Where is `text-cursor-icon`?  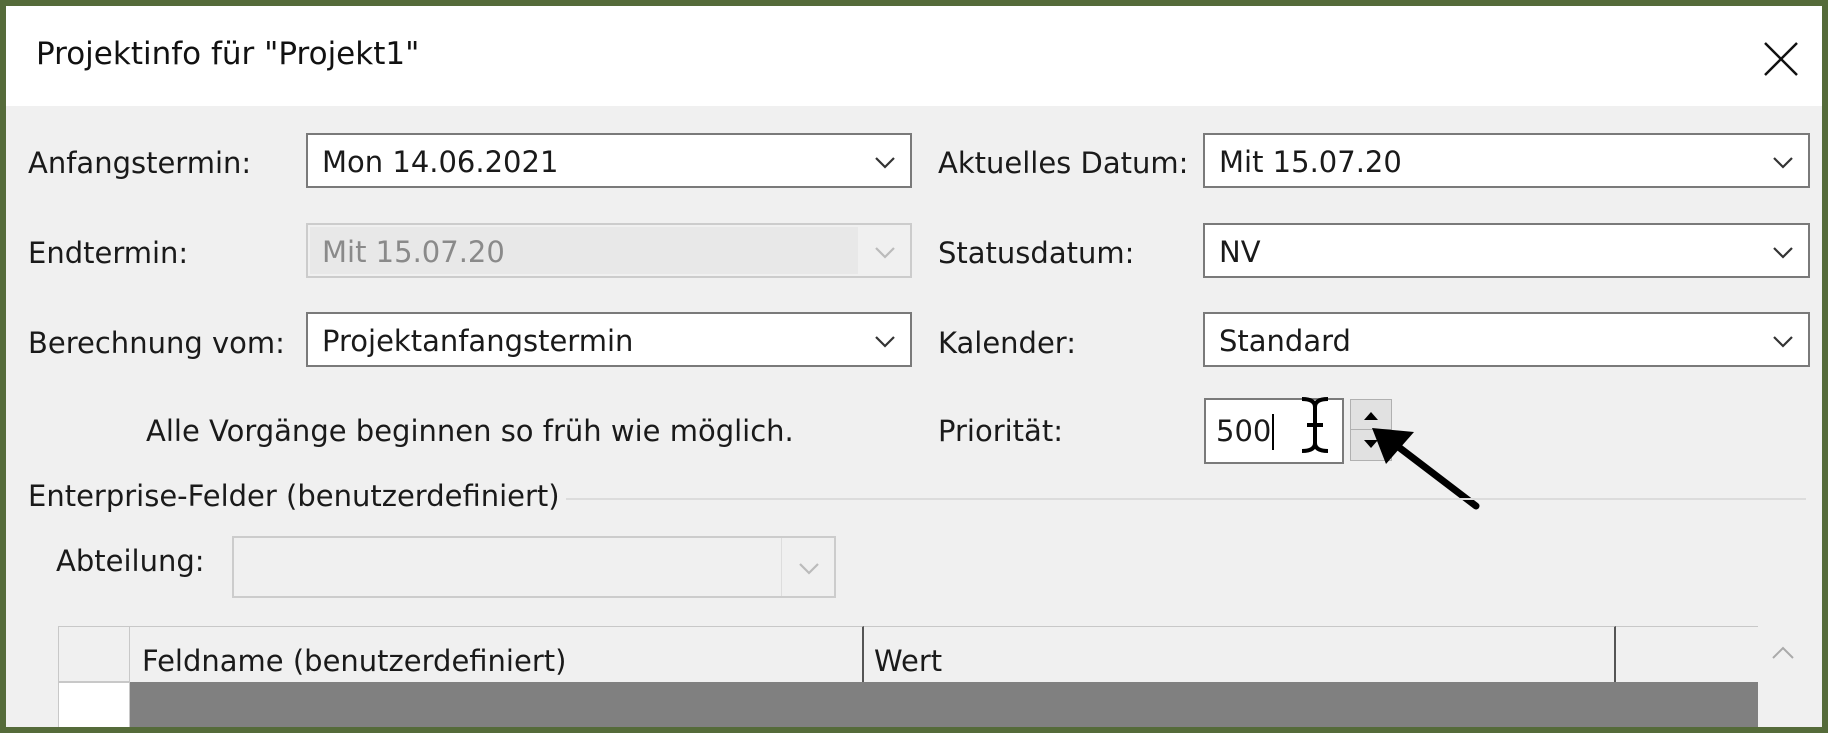
text-cursor-icon is located at coordinates (1315, 425).